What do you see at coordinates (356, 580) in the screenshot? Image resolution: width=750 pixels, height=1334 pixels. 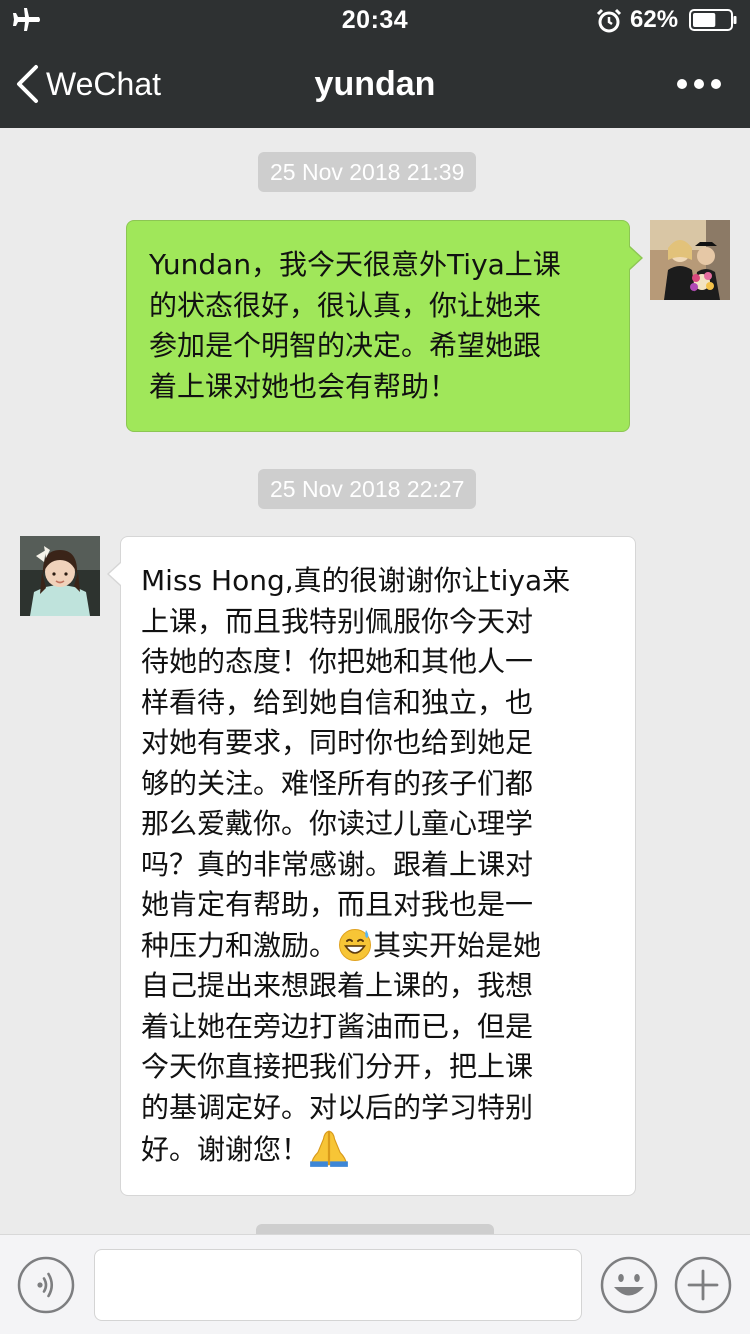 I see `message-line: Miss Hong,真的很谢谢你让tiya来` at bounding box center [356, 580].